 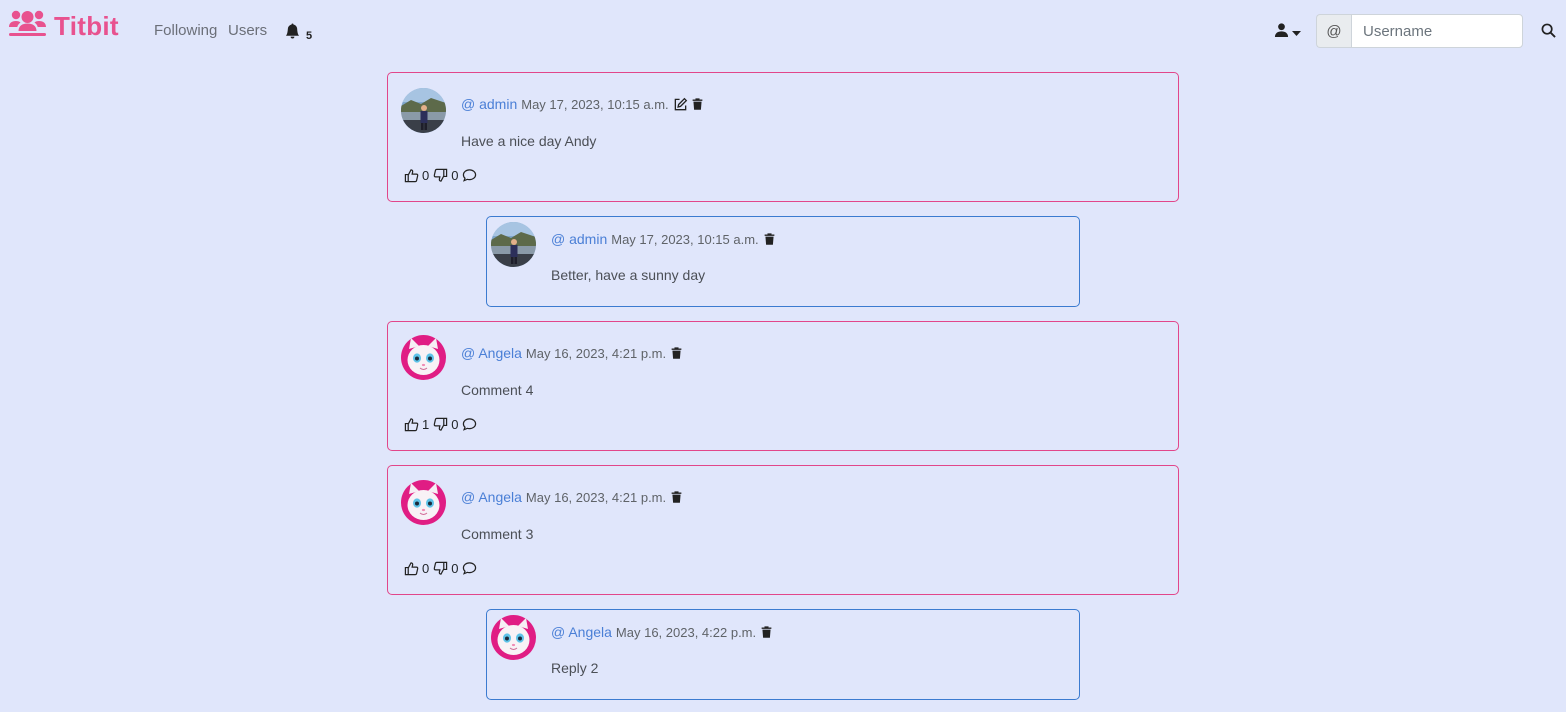 What do you see at coordinates (27, 25) in the screenshot?
I see `users-group-icon` at bounding box center [27, 25].